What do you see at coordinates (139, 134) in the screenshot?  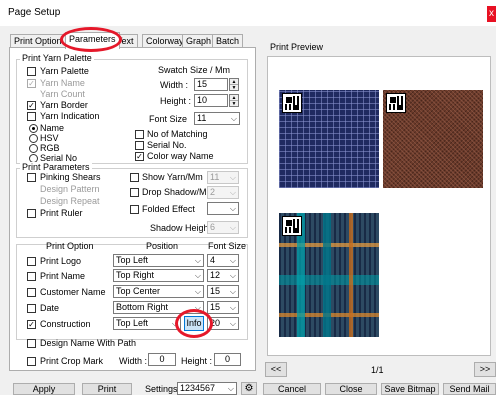 I see `no-of-matching-checkbox` at bounding box center [139, 134].